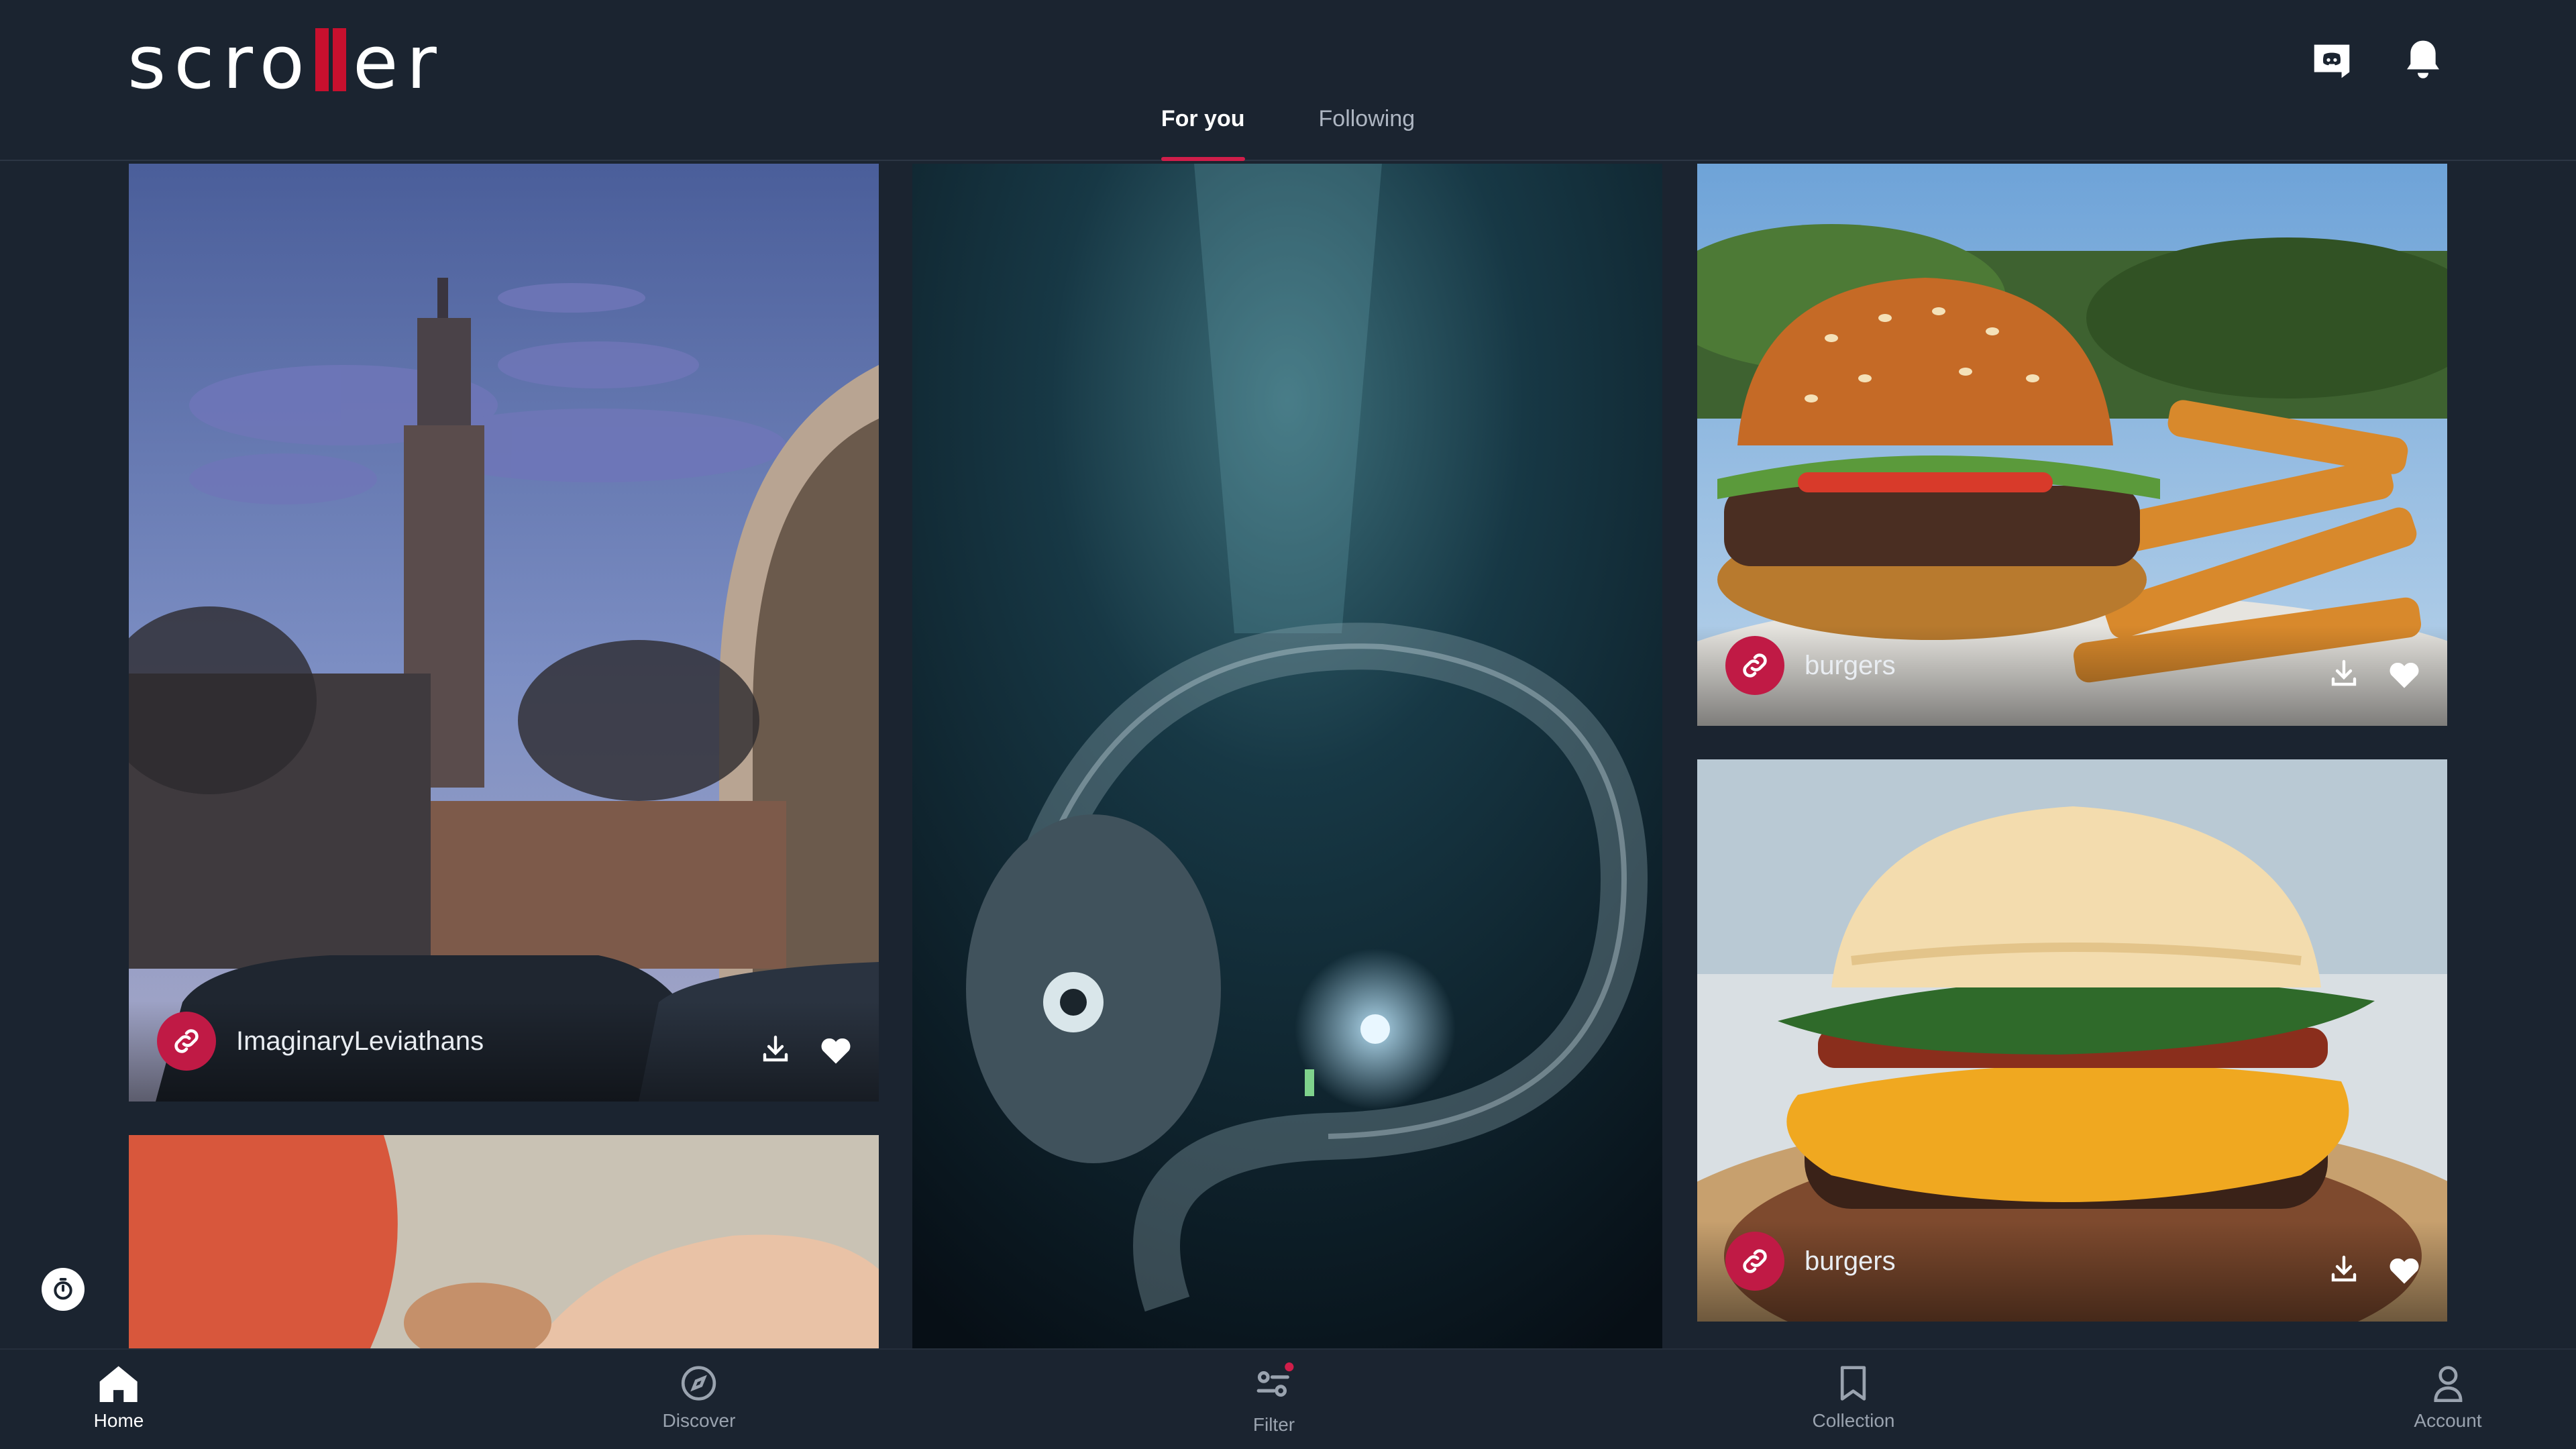 The height and width of the screenshot is (1449, 2576). I want to click on home-icon, so click(118, 1384).